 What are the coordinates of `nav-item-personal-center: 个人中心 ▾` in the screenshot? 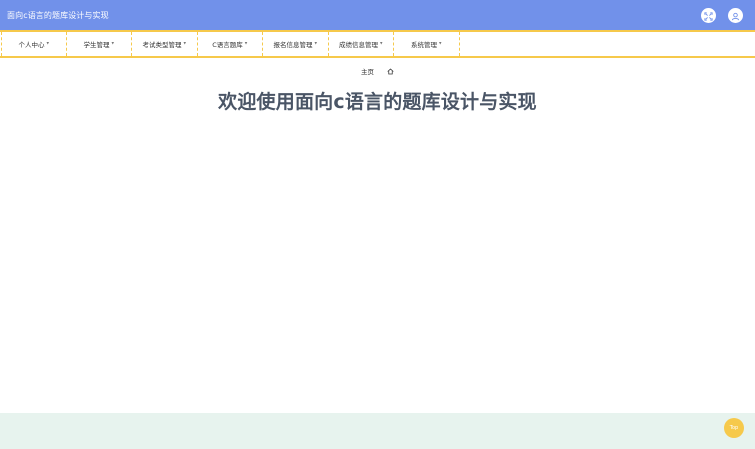 It's located at (34, 44).